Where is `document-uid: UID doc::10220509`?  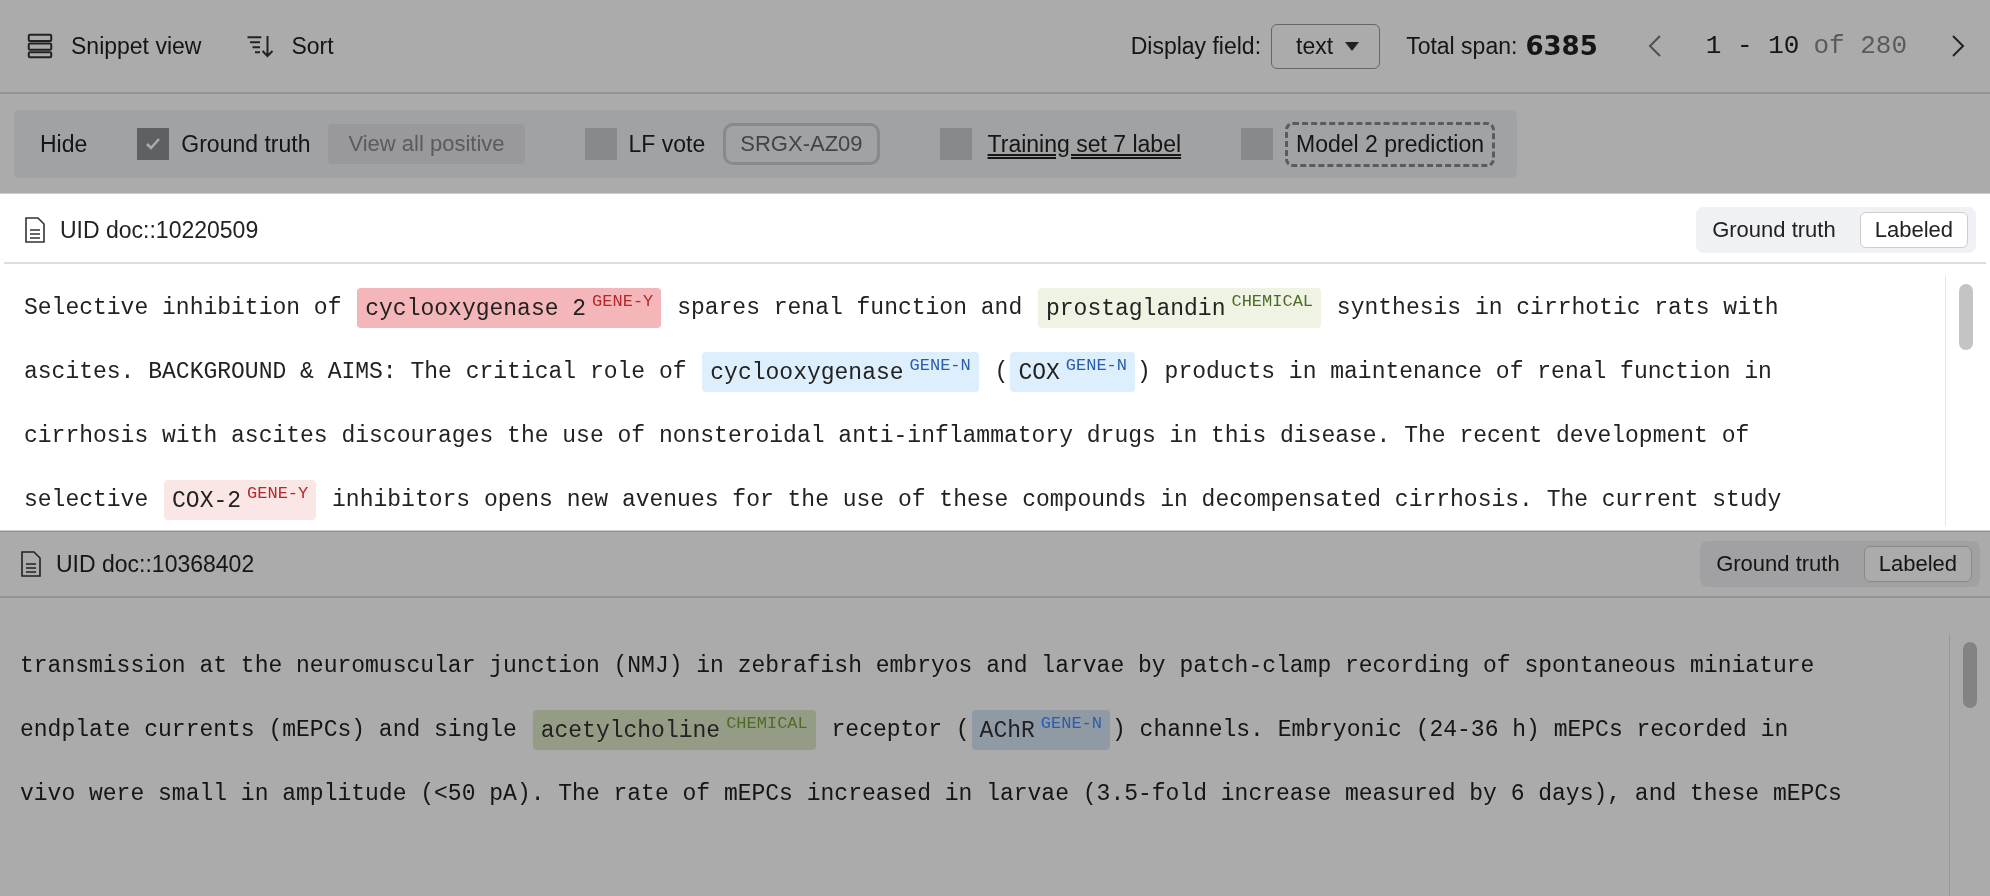
document-uid: UID doc::10220509 is located at coordinates (159, 230).